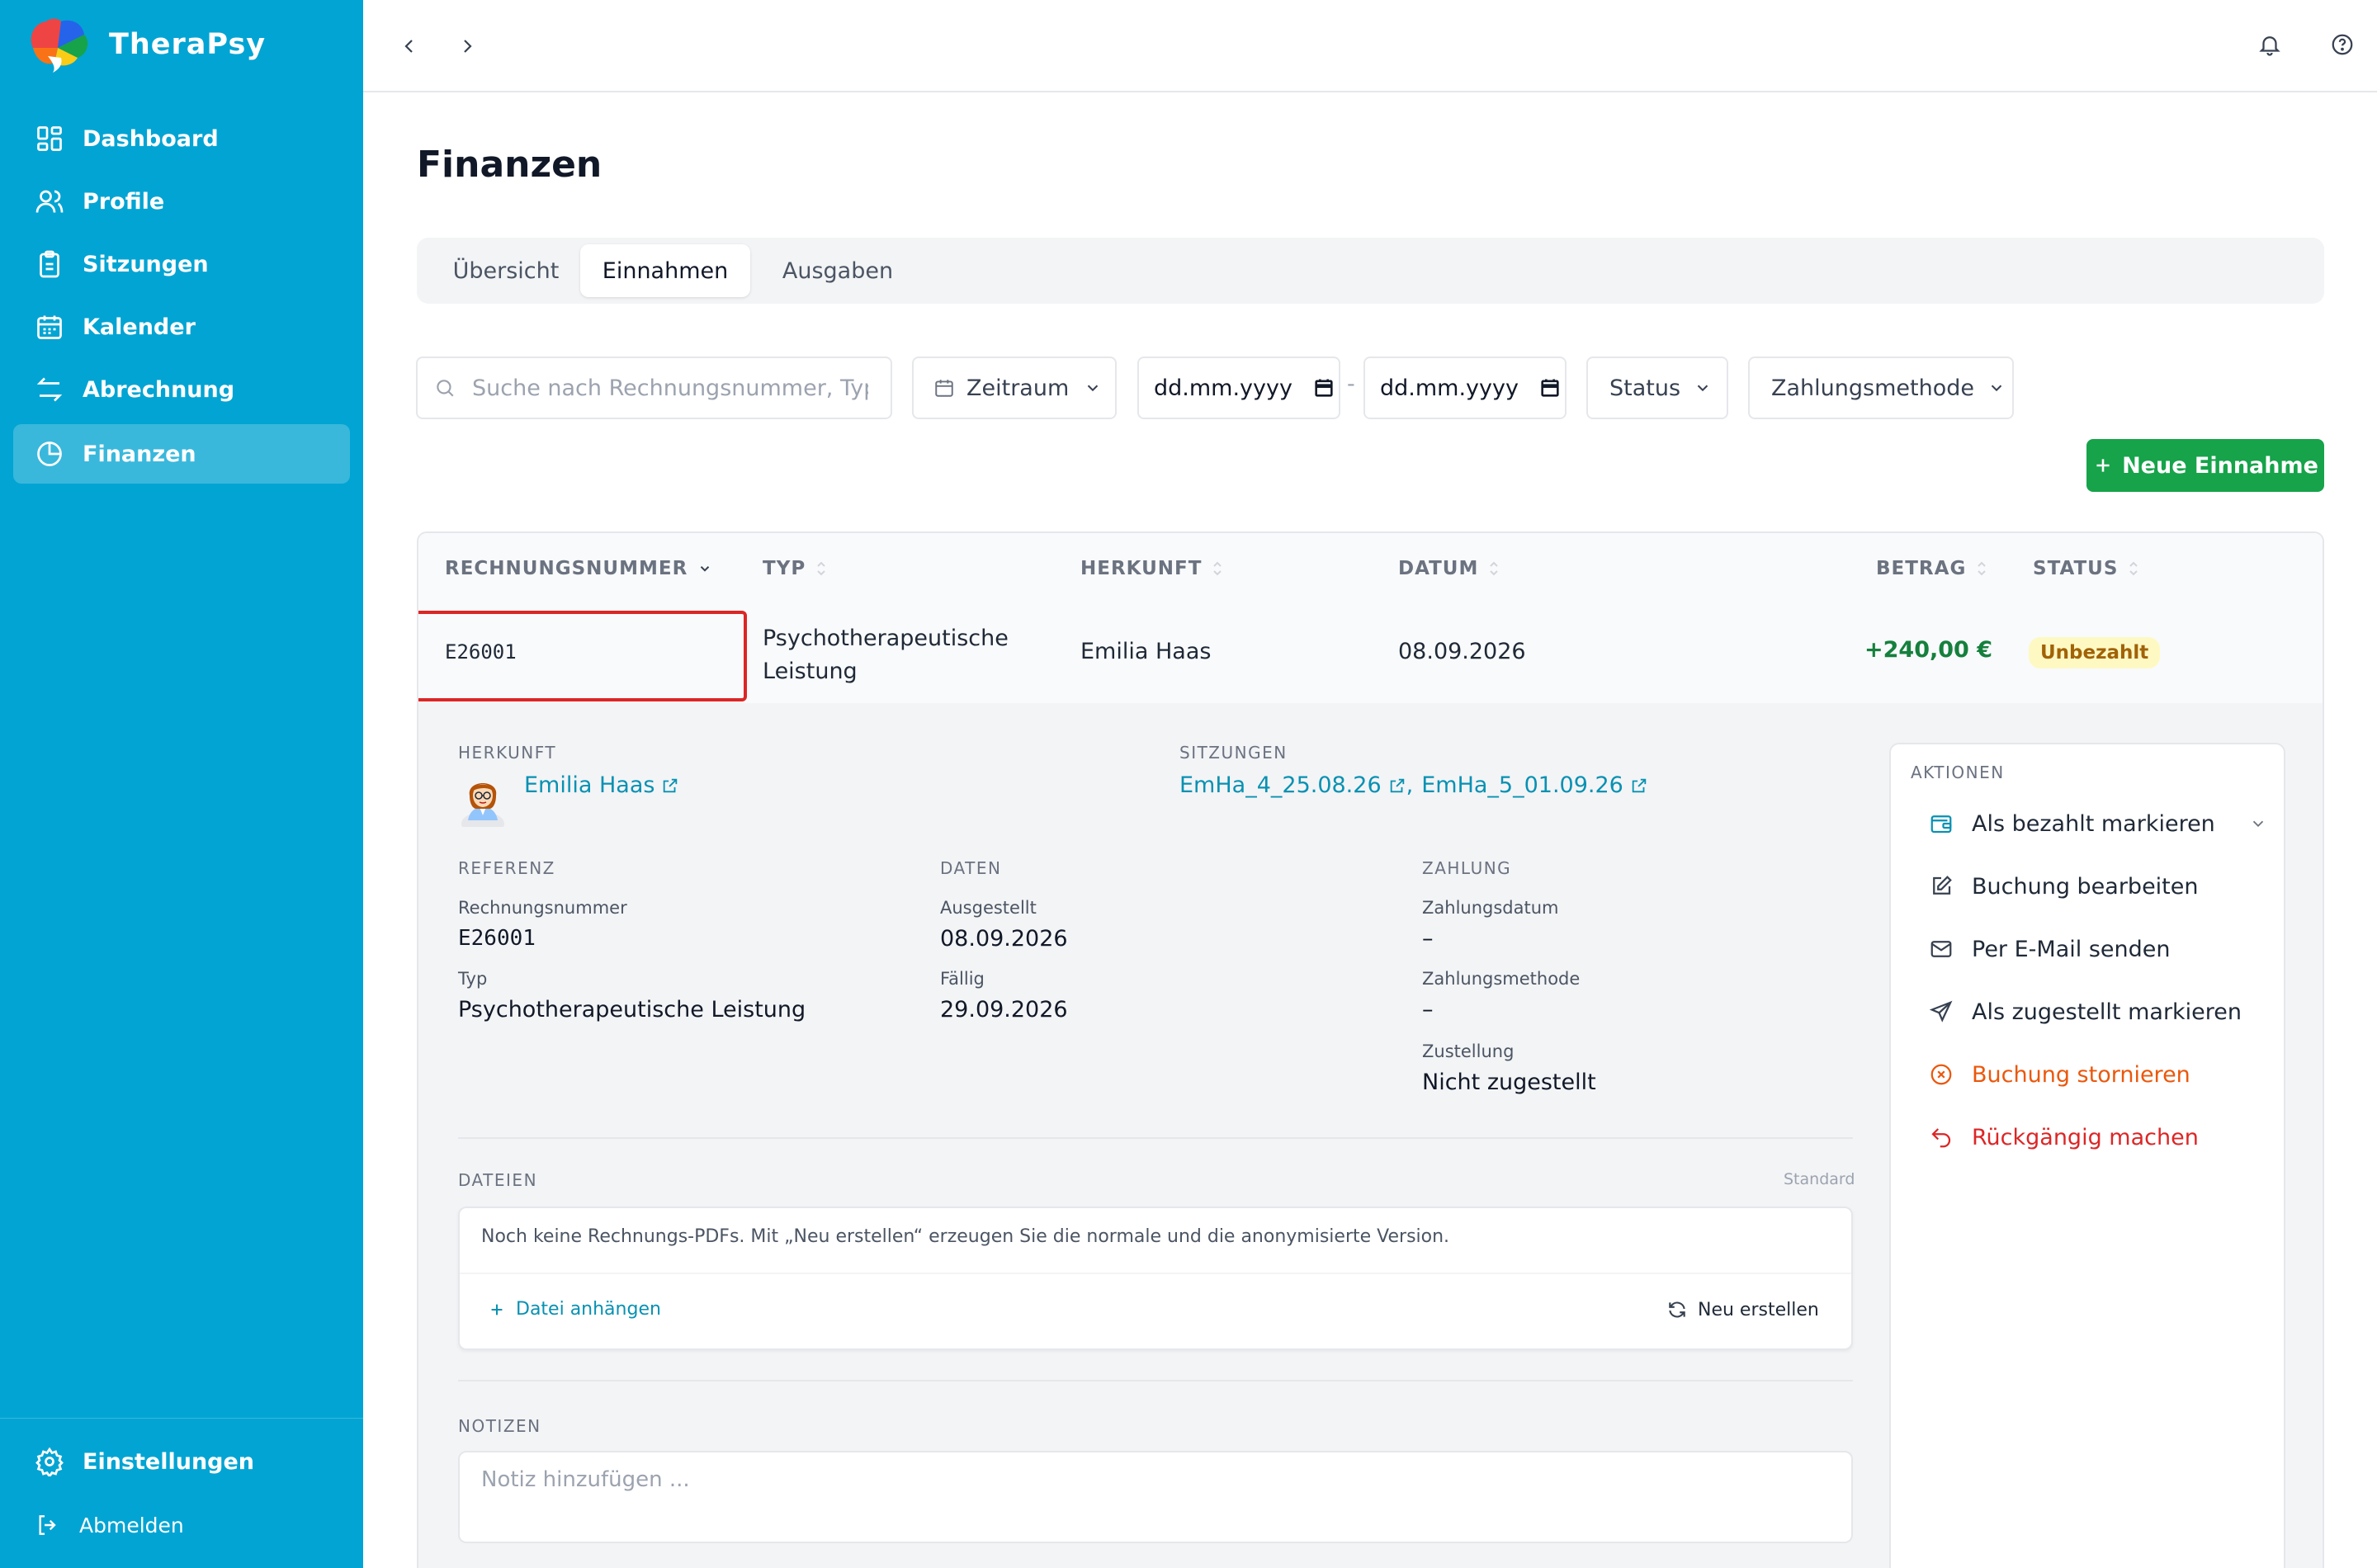 This screenshot has width=2377, height=1568. Describe the element at coordinates (1428, 1010) in the screenshot. I see `payment-method-value: –` at that location.